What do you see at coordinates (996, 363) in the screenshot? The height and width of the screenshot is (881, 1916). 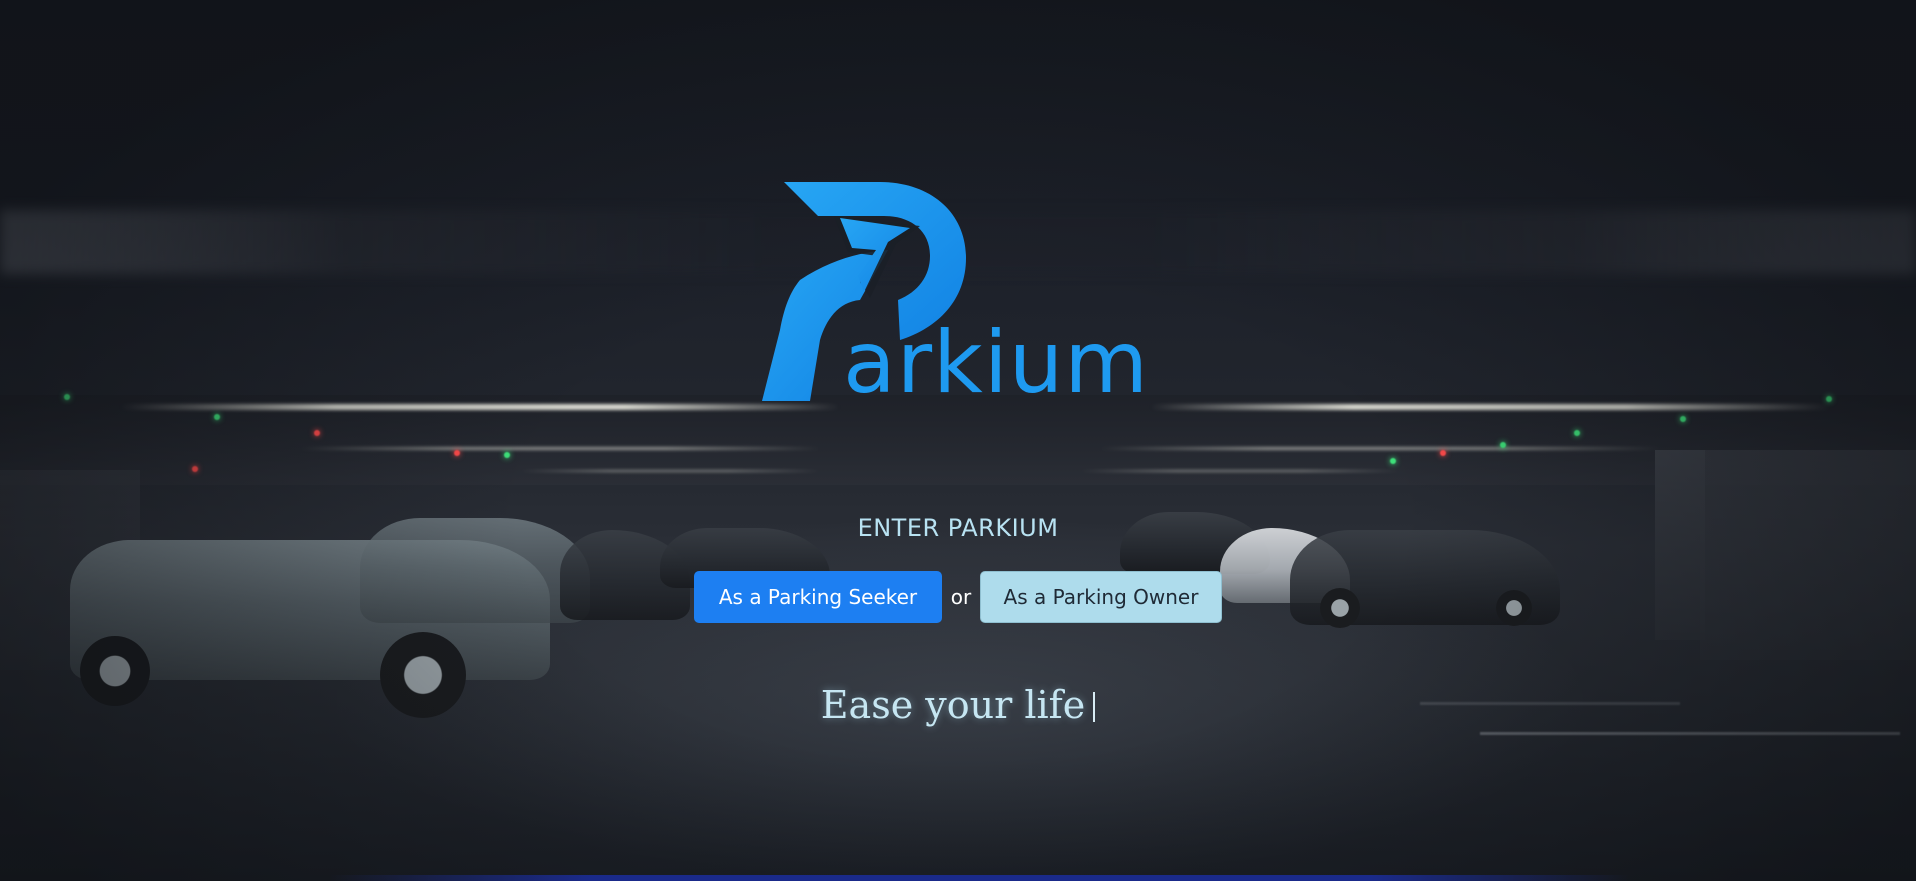 I see `logo-wordmark: arkium` at bounding box center [996, 363].